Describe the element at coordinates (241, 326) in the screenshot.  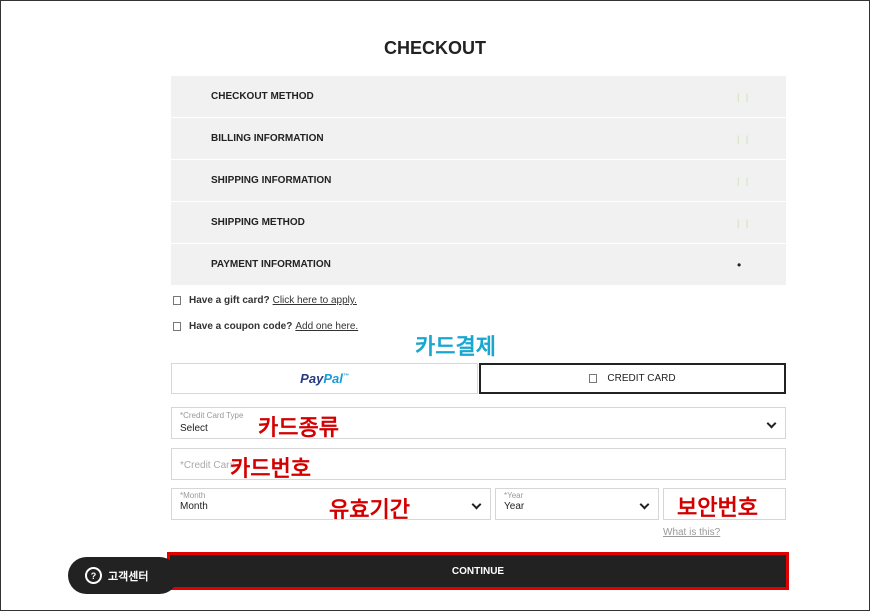
I see `coupon-label: Have a coupon code?` at that location.